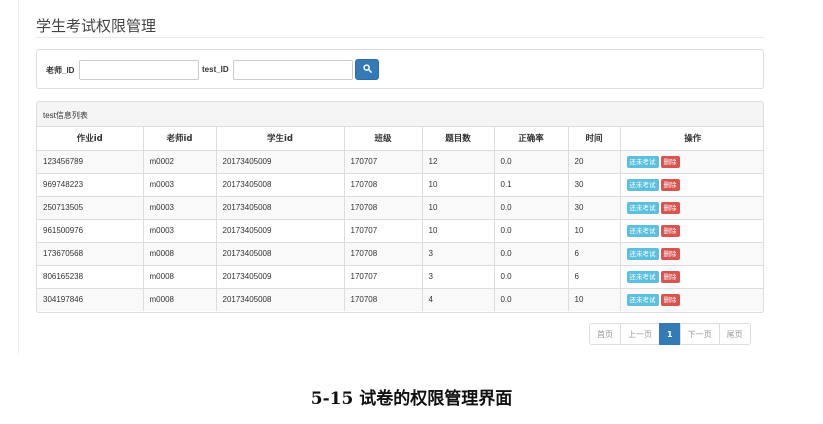  What do you see at coordinates (90, 299) in the screenshot?
I see `homework-id-cell: 304197846` at bounding box center [90, 299].